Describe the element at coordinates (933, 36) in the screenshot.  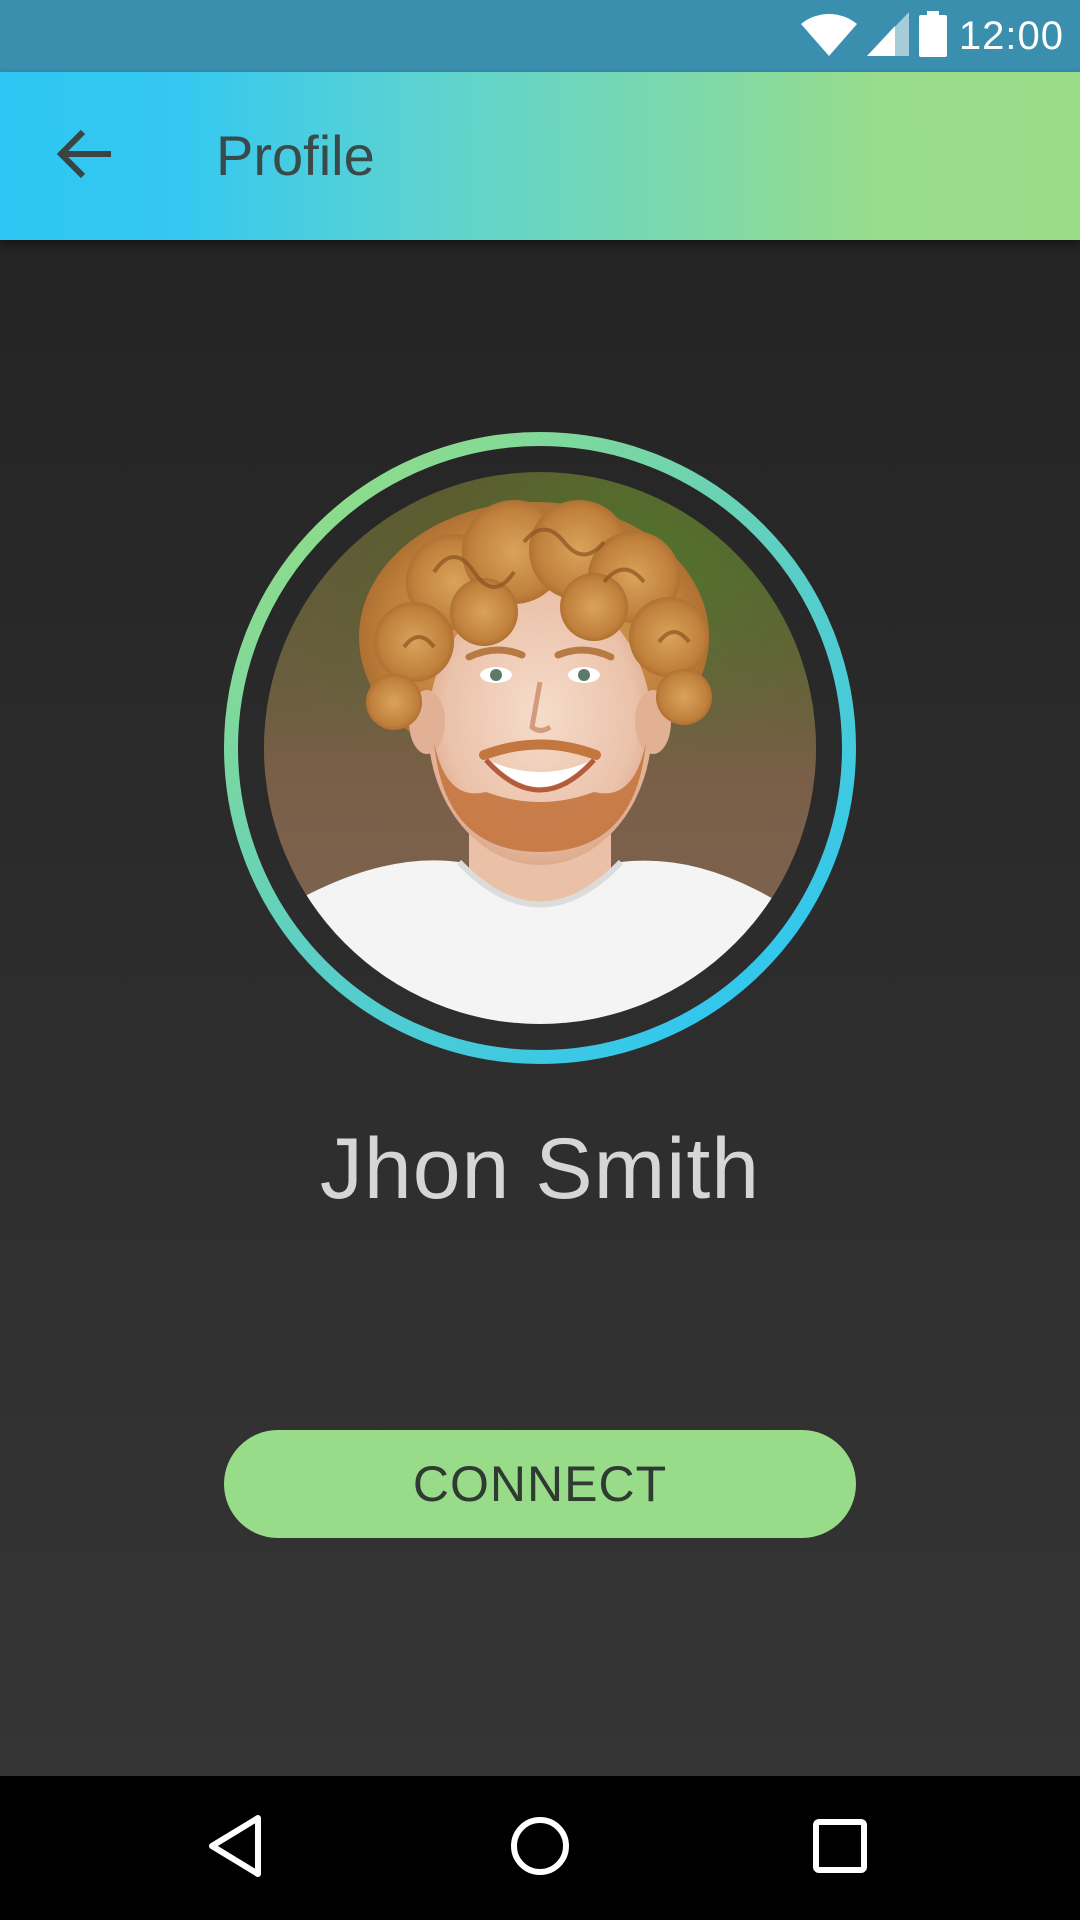
I see `battery-icon` at that location.